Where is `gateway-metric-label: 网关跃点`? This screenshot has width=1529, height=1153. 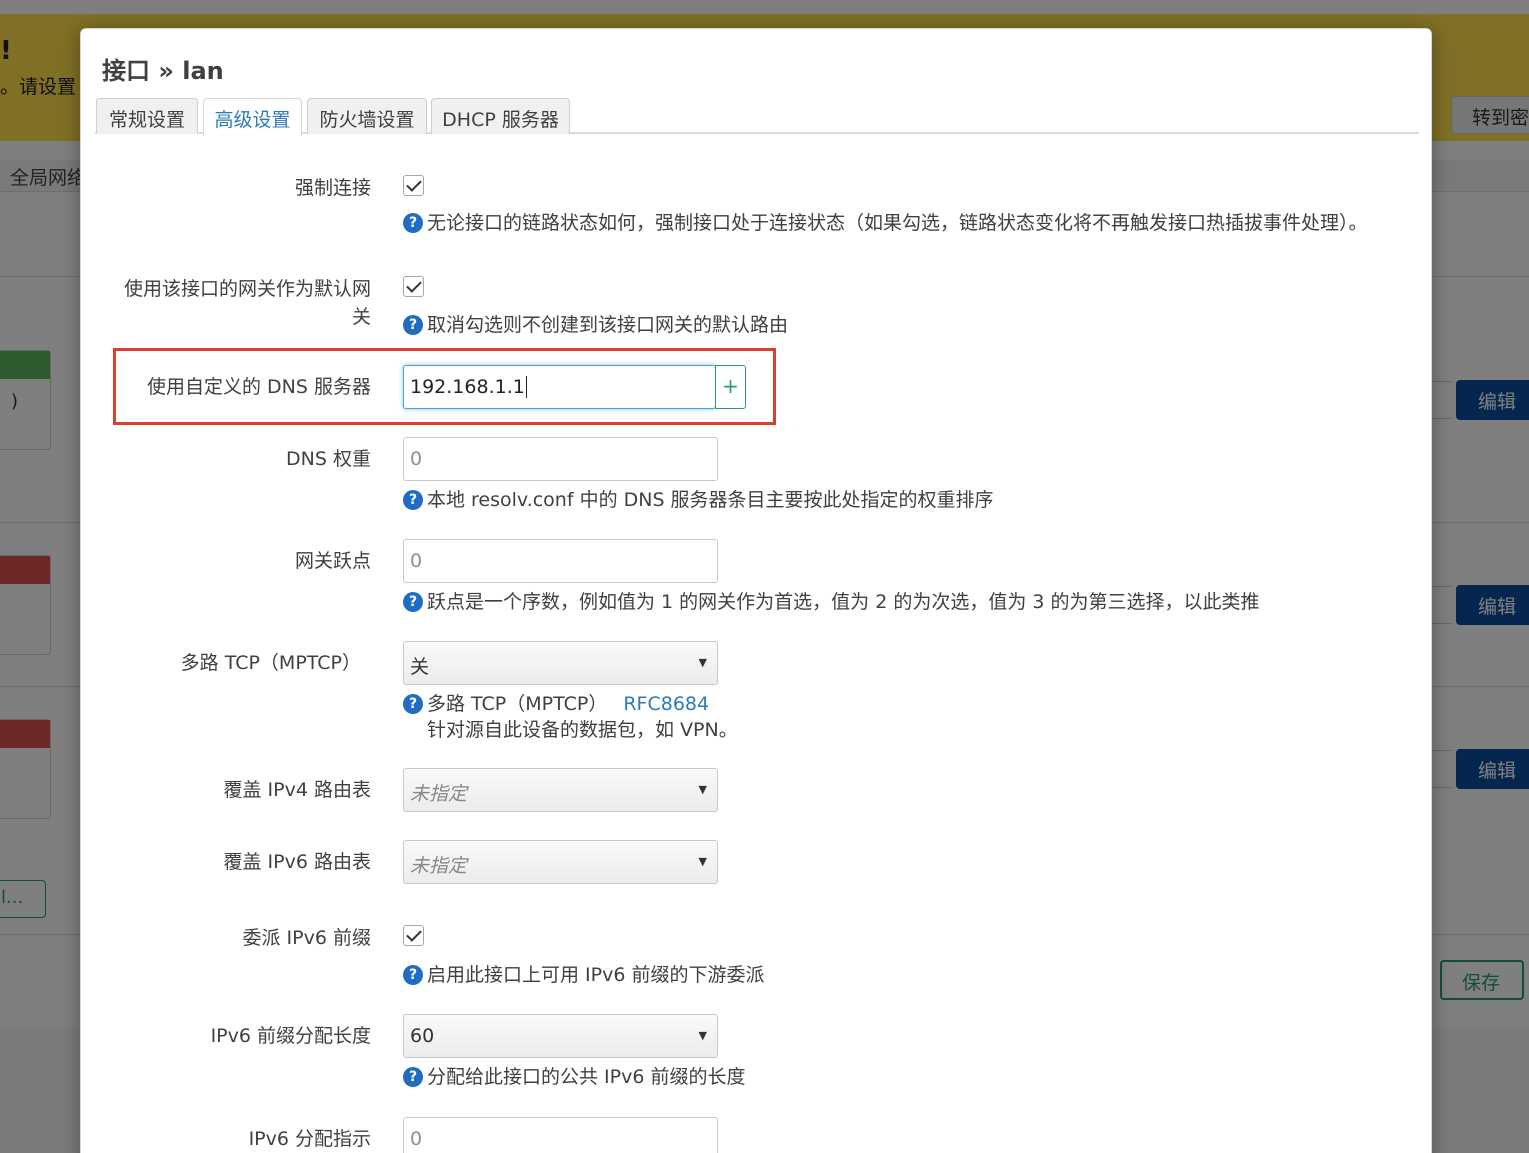
gateway-metric-label: 网关跃点 is located at coordinates (332, 561).